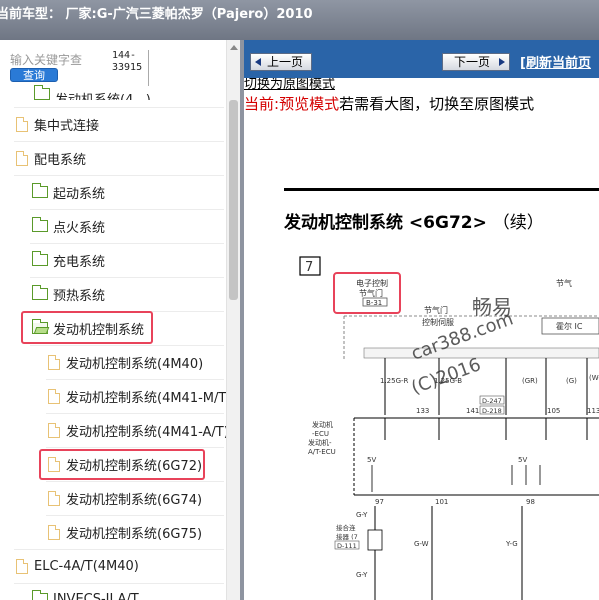 The width and height of the screenshot is (599, 600). Describe the element at coordinates (309, 267) in the screenshot. I see `section-number: 7` at that location.